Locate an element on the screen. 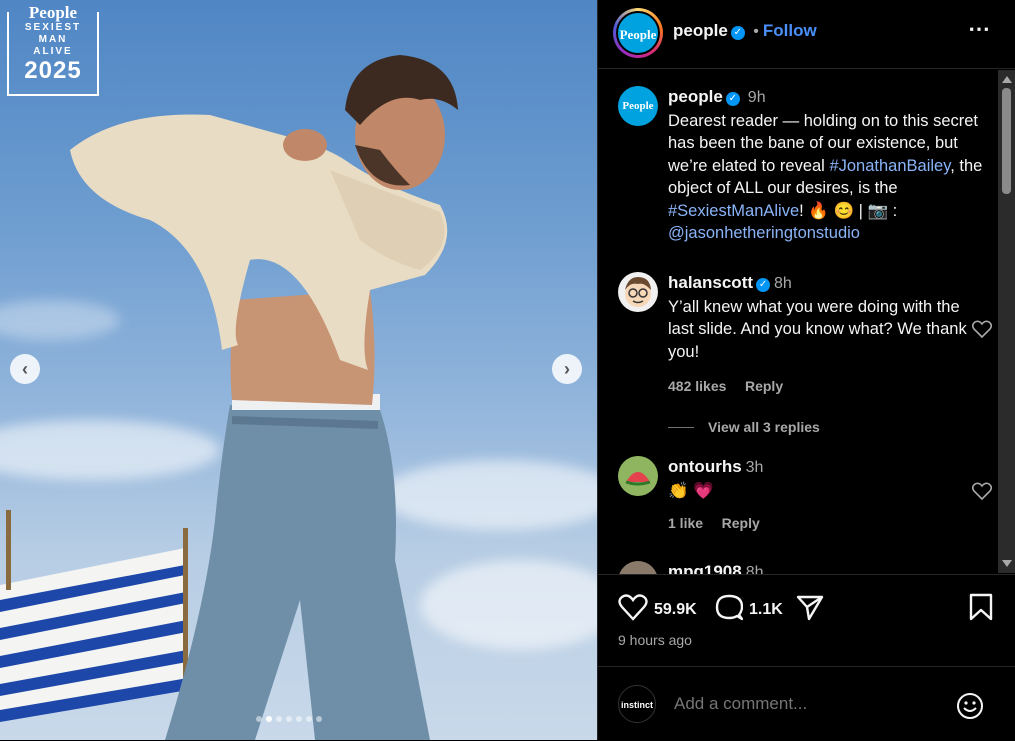 The image size is (1015, 741). badge-line: MAN is located at coordinates (53, 39).